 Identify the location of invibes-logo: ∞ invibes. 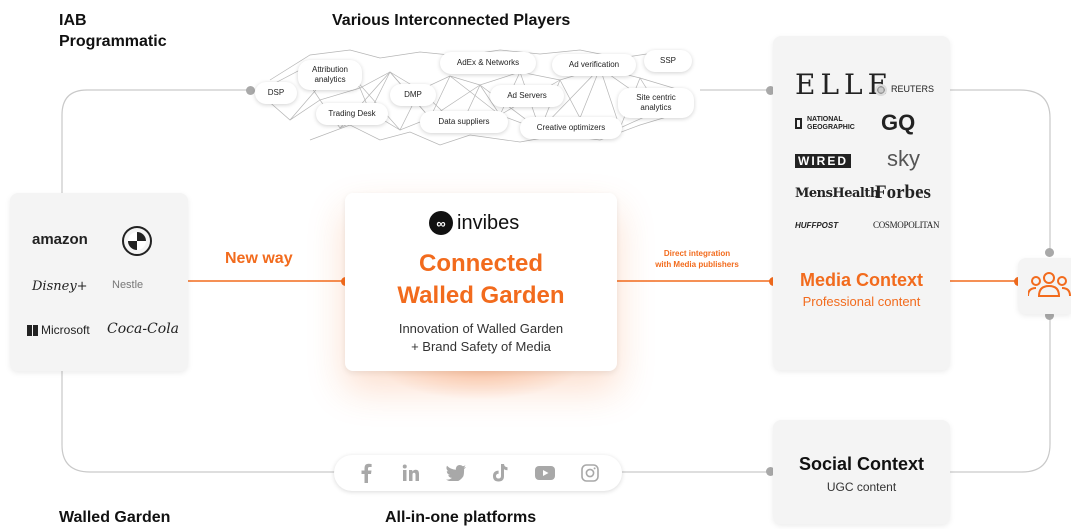
(474, 223).